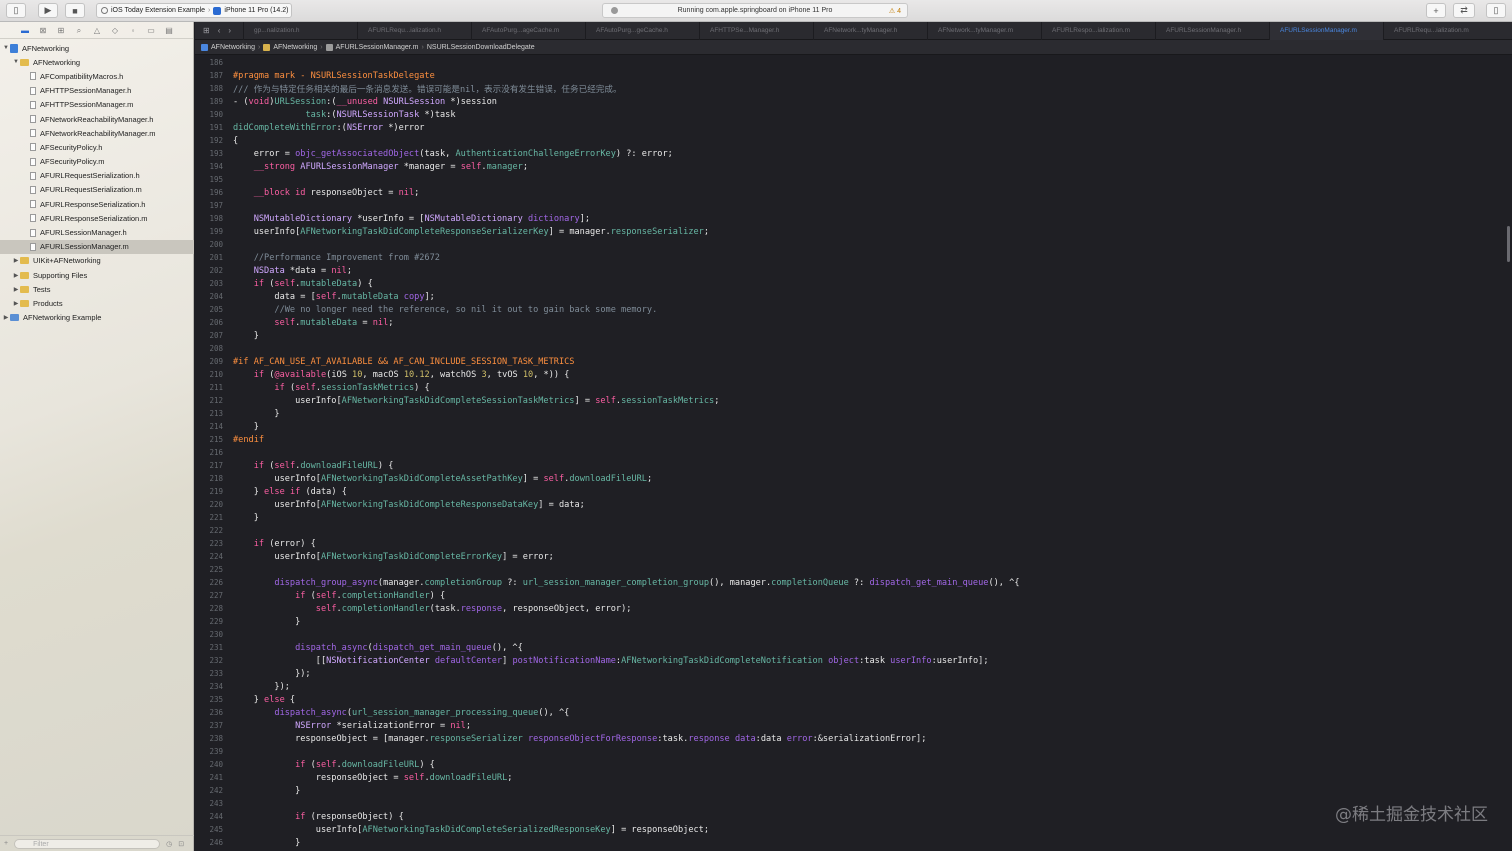 This screenshot has height=851, width=1512. What do you see at coordinates (209, 296) in the screenshot?
I see `line-number: 204` at bounding box center [209, 296].